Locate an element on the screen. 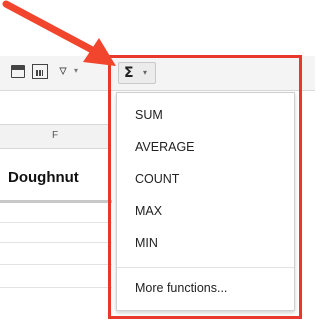 The image size is (320, 321). header-divider is located at coordinates (56, 201).